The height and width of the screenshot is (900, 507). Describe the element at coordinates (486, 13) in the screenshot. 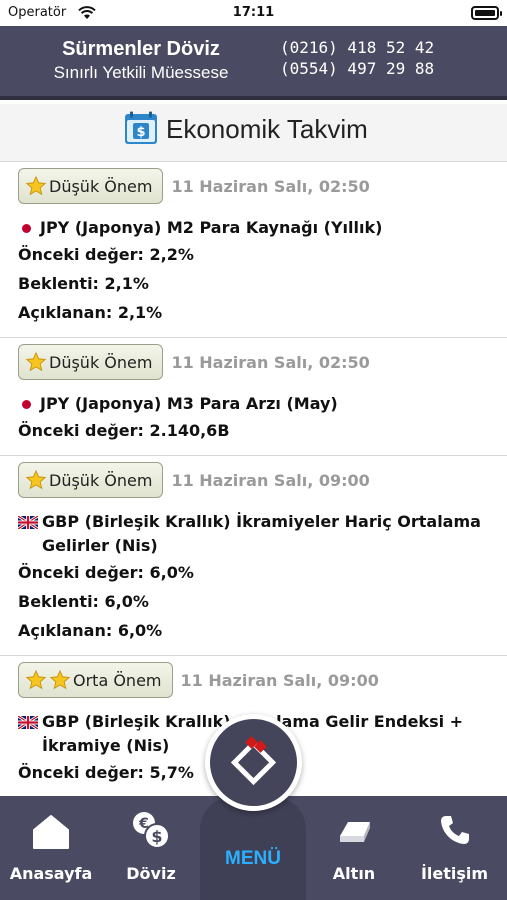

I see `battery-icon` at that location.